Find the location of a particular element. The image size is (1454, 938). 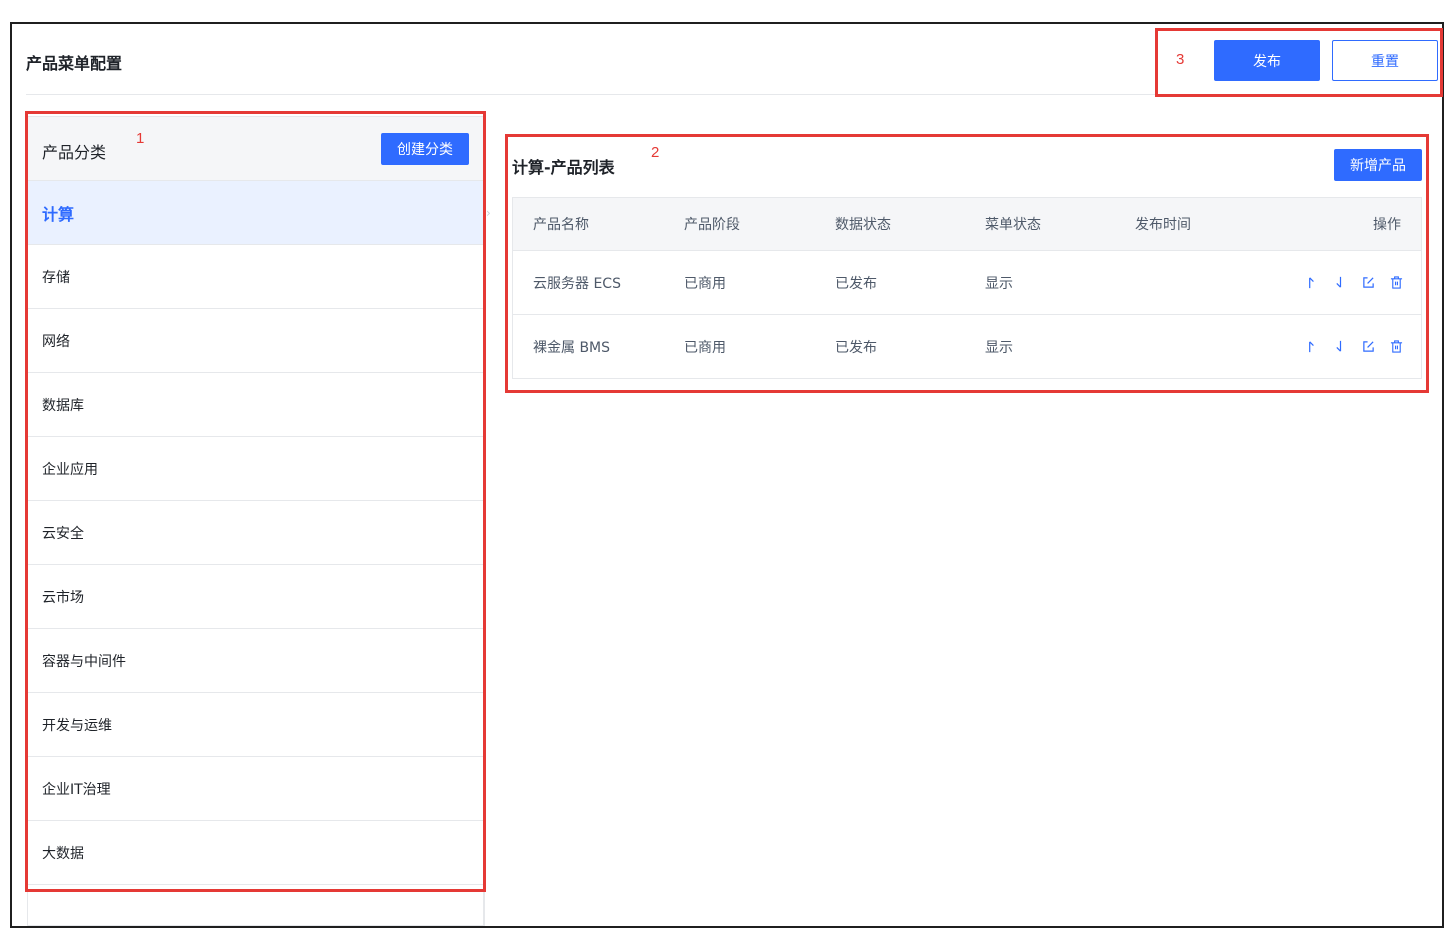

page-title: 产品菜单配置 is located at coordinates (74, 63).